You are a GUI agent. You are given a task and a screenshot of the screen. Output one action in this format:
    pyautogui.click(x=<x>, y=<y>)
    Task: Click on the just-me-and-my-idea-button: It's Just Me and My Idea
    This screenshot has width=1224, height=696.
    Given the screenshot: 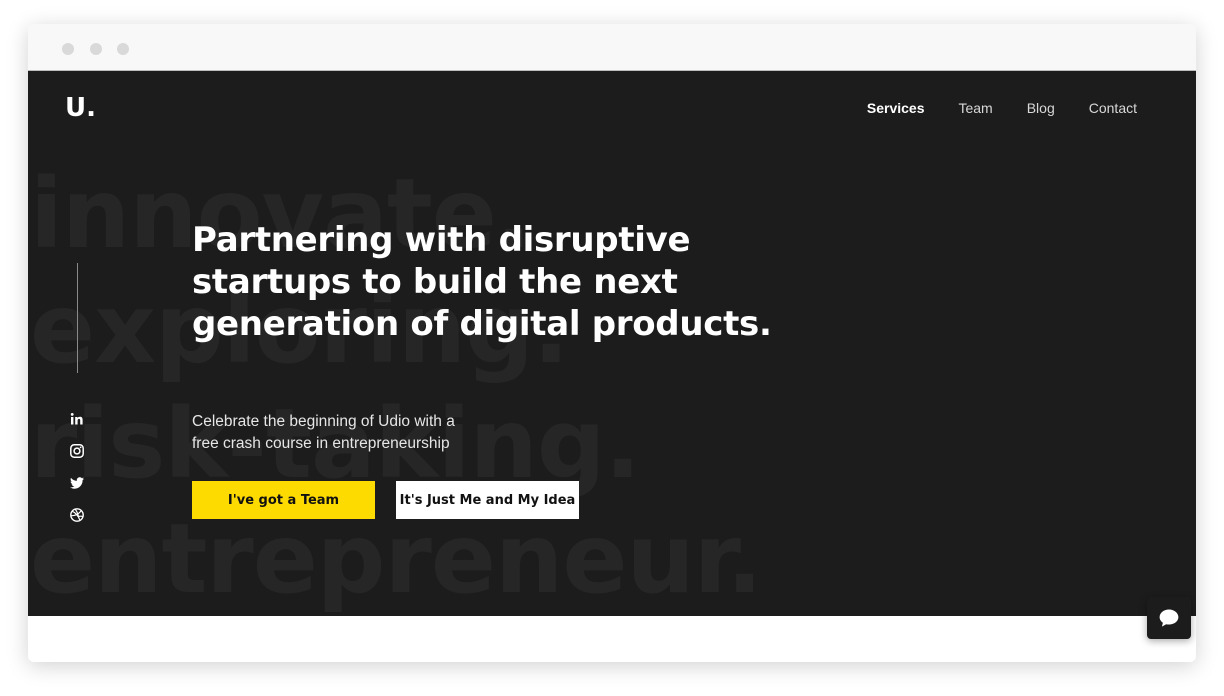 What is the action you would take?
    pyautogui.click(x=487, y=500)
    